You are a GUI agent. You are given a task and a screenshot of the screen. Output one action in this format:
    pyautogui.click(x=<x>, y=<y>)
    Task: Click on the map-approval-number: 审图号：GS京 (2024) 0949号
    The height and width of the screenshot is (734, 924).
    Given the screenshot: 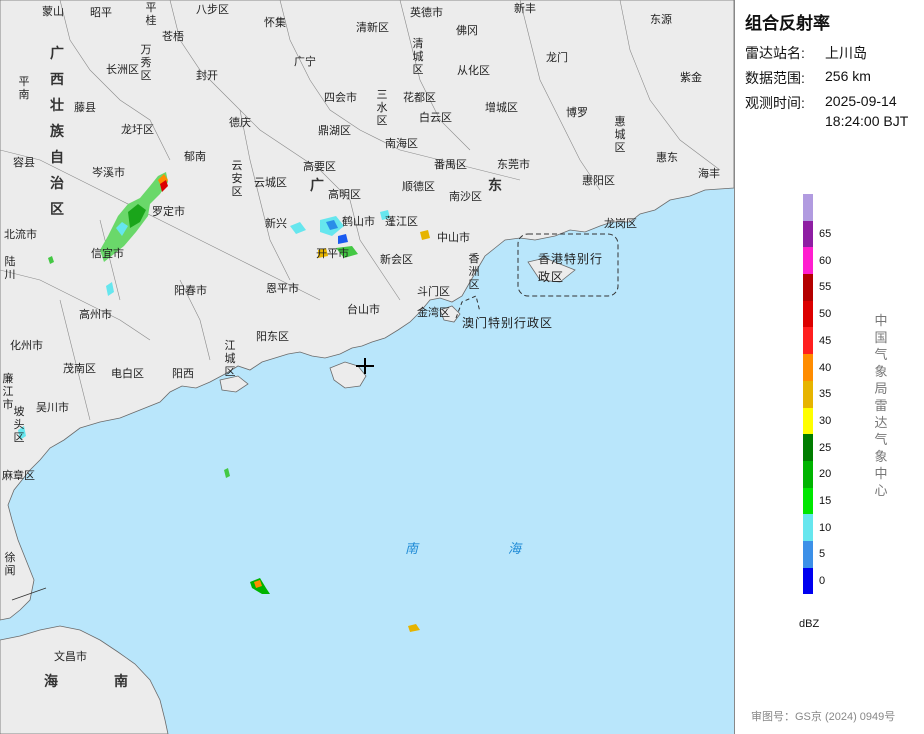 What is the action you would take?
    pyautogui.click(x=823, y=717)
    